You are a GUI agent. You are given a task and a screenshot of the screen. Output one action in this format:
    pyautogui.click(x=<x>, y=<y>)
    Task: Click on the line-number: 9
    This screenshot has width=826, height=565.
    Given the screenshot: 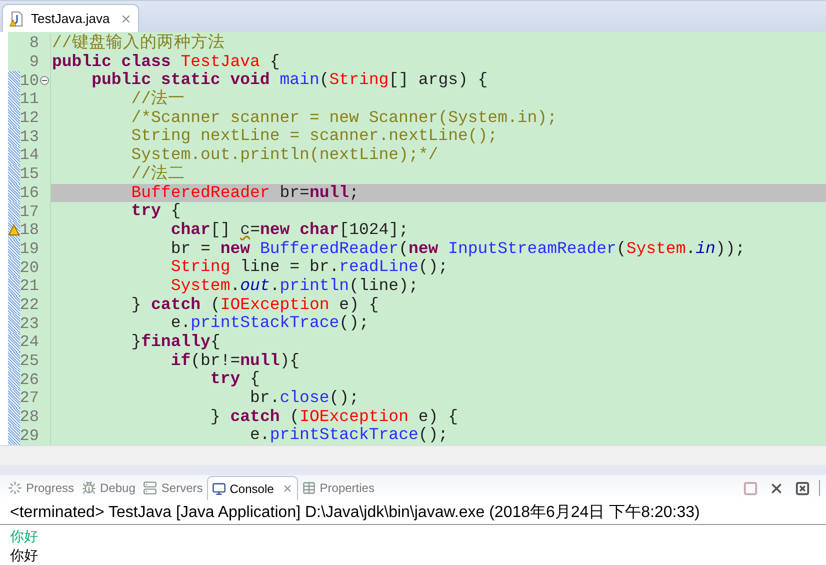 What is the action you would take?
    pyautogui.click(x=34, y=62)
    